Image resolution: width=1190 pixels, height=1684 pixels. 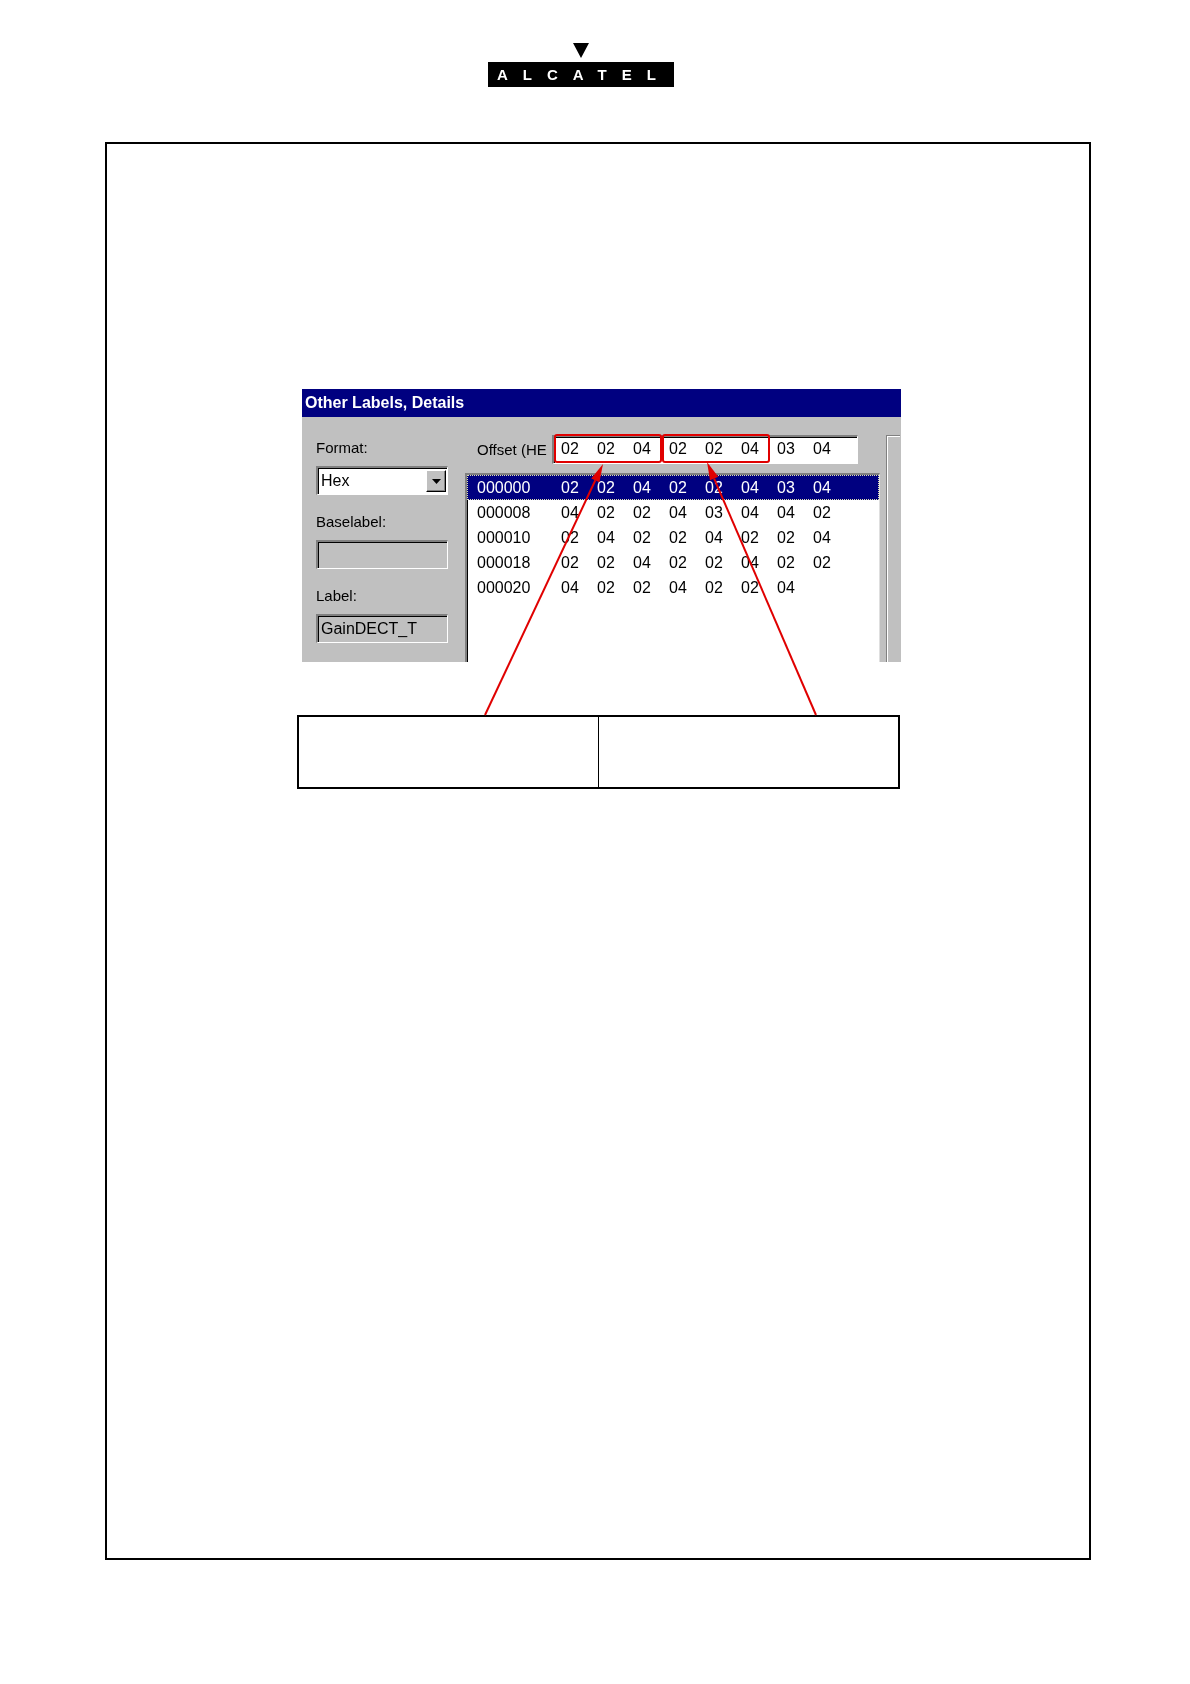 I want to click on logo-wordmark: ALCATEL, so click(x=581, y=74).